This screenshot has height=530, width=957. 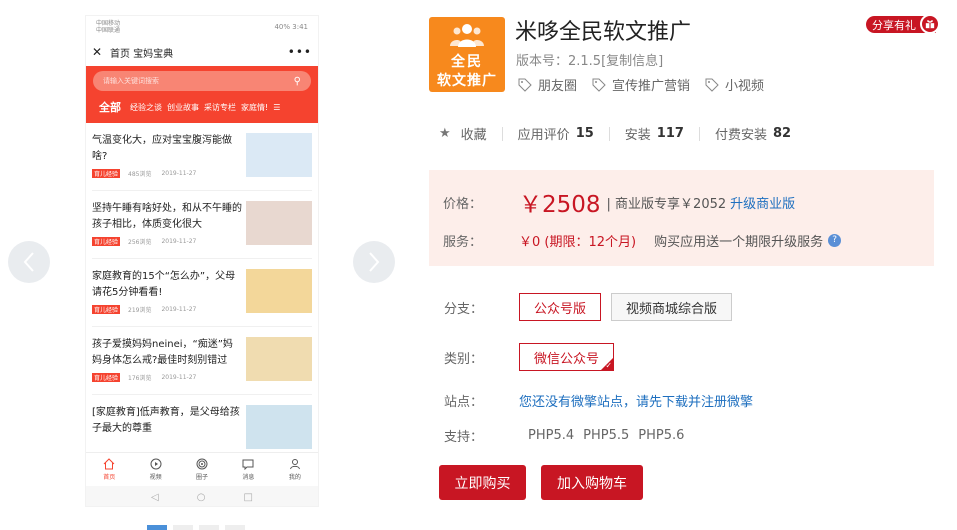 I want to click on price-label: 价格：, so click(x=463, y=204).